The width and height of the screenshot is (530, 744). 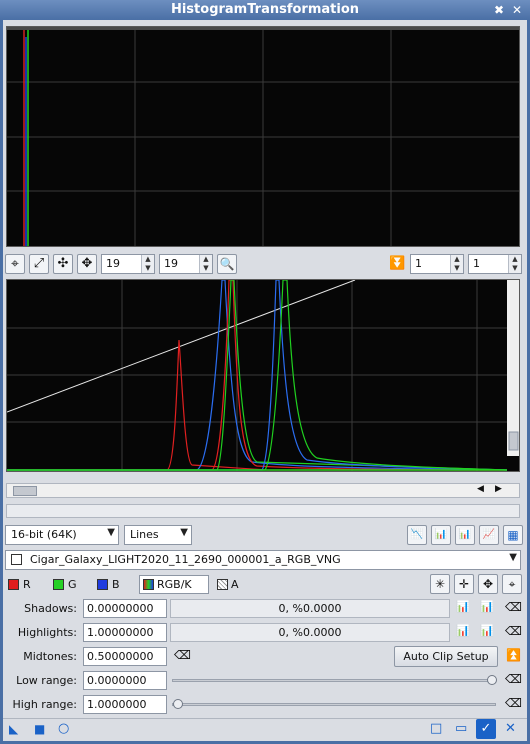 I want to click on spark-icon: ✳, so click(x=440, y=584).